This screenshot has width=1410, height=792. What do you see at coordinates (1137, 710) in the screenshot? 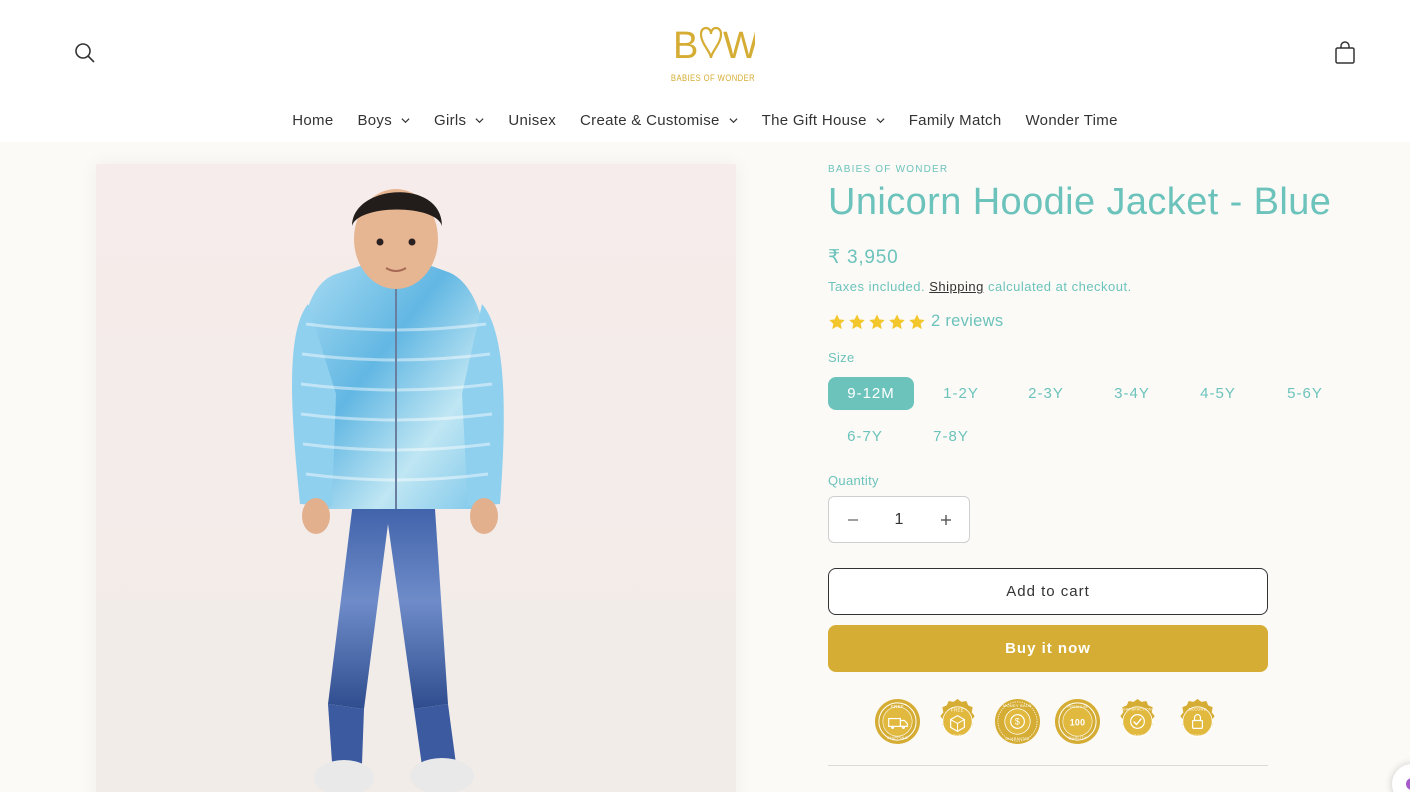
I see `badge-text: SATISFACTION` at bounding box center [1137, 710].